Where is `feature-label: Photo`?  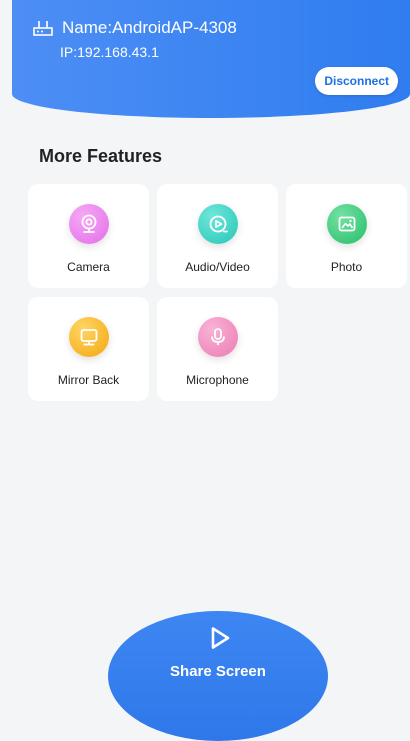
feature-label: Photo is located at coordinates (346, 267).